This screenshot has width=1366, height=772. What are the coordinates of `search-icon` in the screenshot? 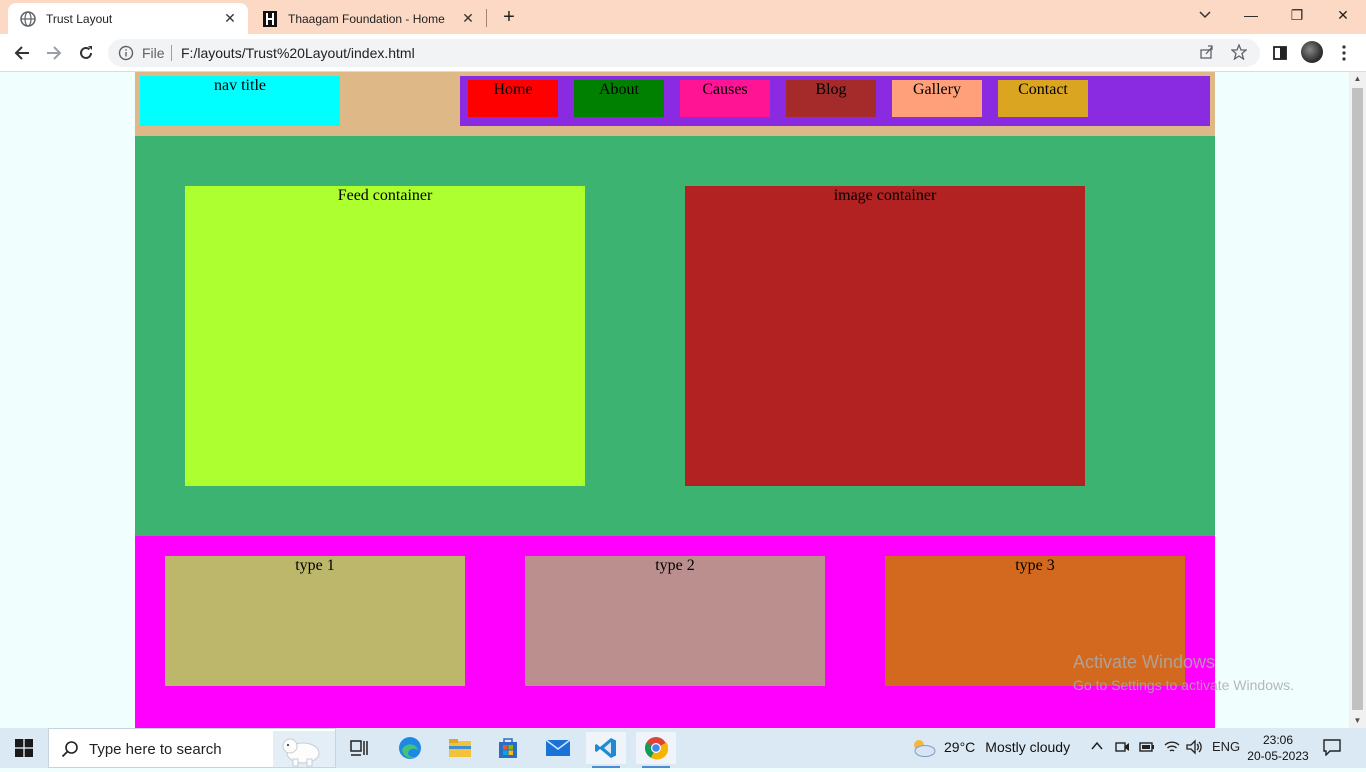 It's located at (70, 749).